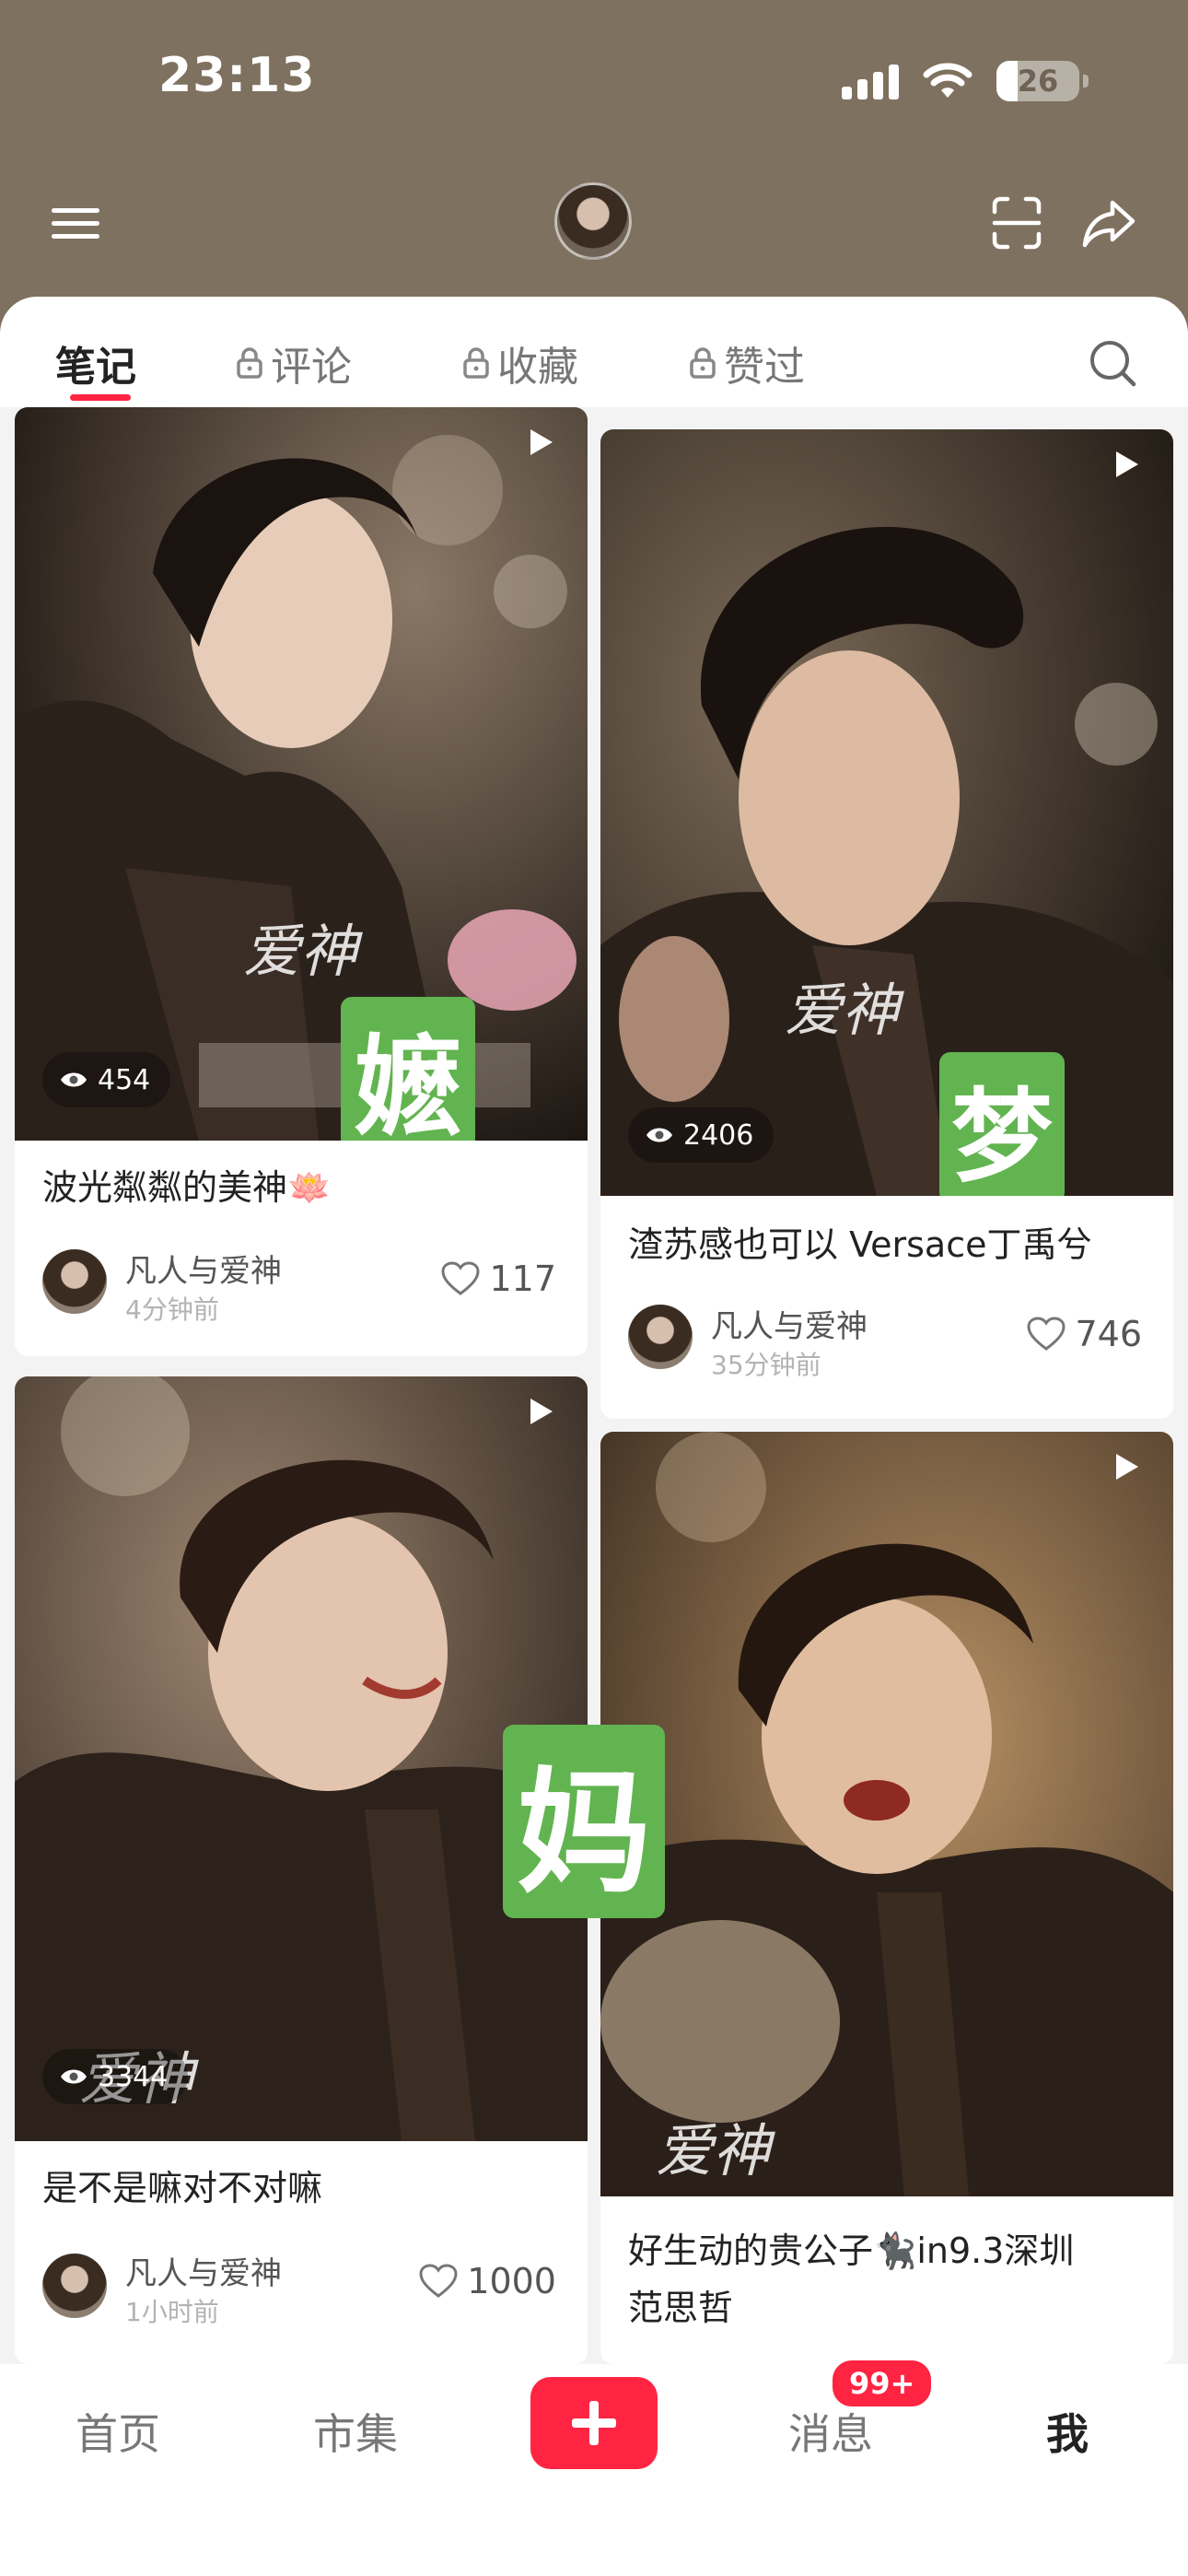  What do you see at coordinates (594, 352) in the screenshot?
I see `tab-bar: 笔记 评论 收藏 赞过` at bounding box center [594, 352].